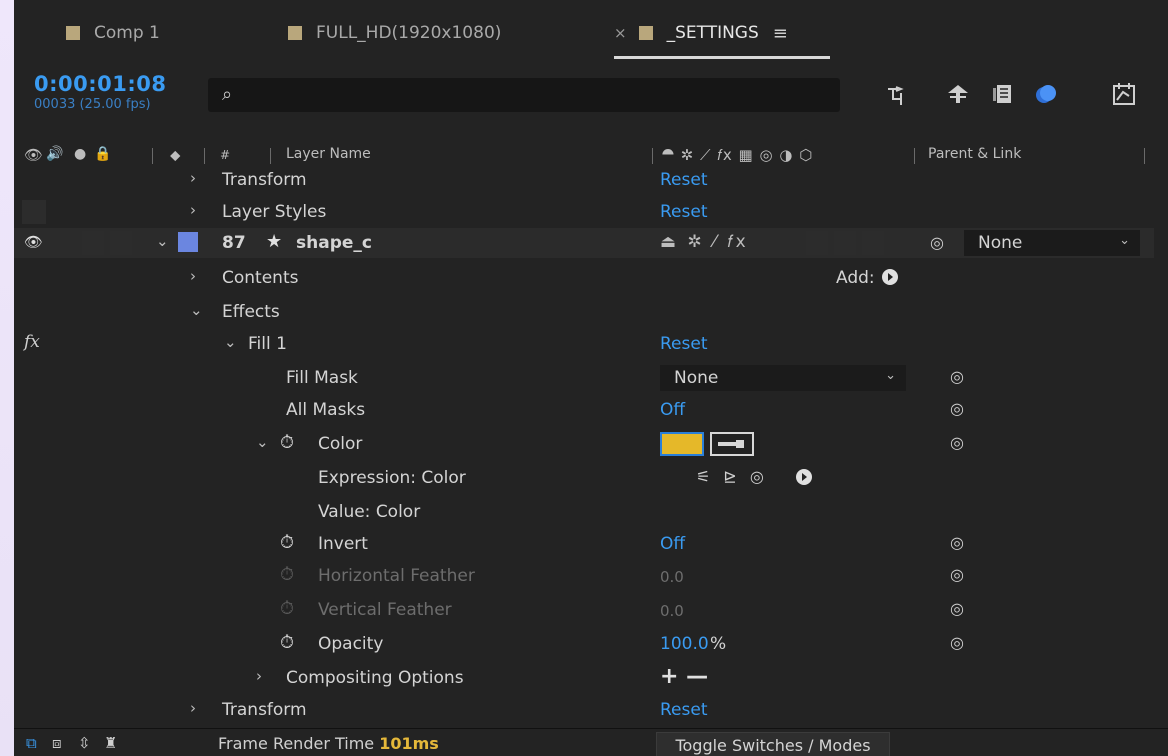  What do you see at coordinates (334, 243) in the screenshot?
I see `layer-name: shape_c` at bounding box center [334, 243].